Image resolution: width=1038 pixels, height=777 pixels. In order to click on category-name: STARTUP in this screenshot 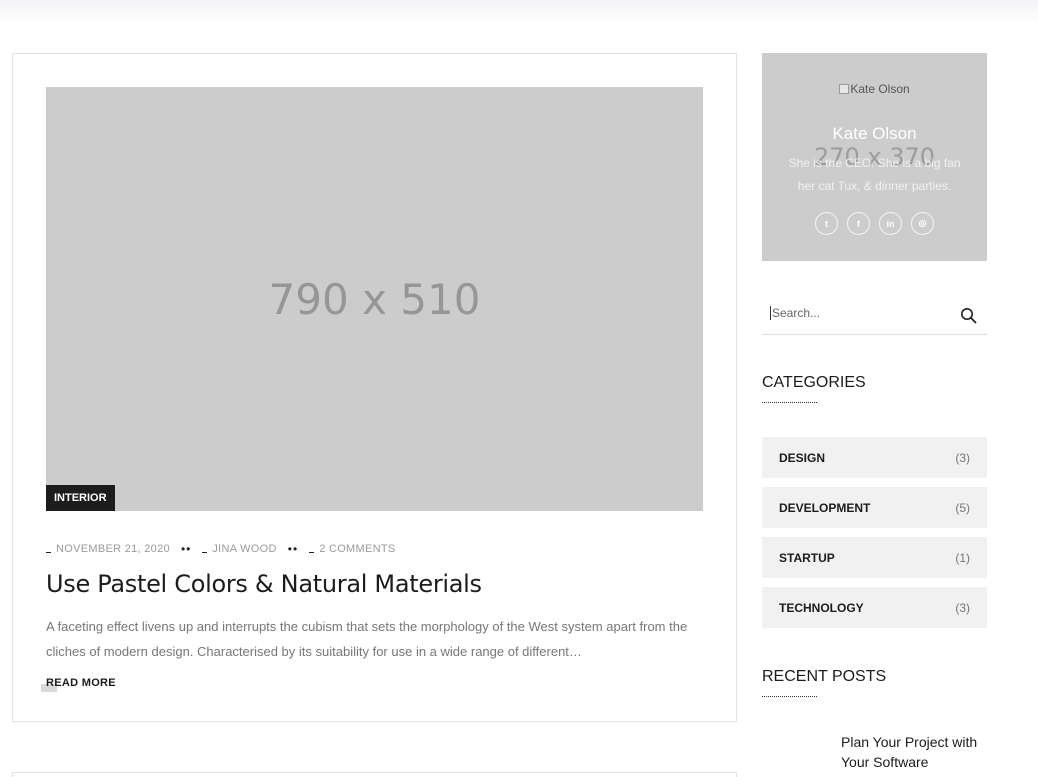, I will do `click(807, 557)`.